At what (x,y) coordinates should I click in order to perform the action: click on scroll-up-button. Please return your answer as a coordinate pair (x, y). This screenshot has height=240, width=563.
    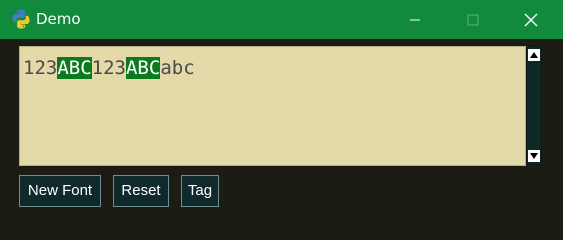
    Looking at the image, I should click on (534, 55).